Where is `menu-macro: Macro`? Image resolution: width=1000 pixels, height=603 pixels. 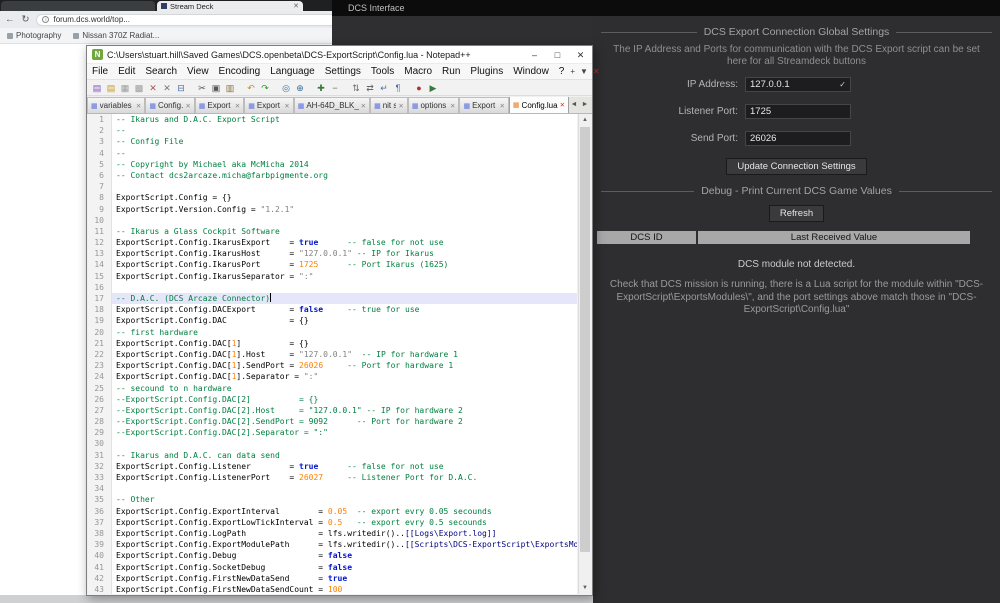 menu-macro: Macro is located at coordinates (418, 71).